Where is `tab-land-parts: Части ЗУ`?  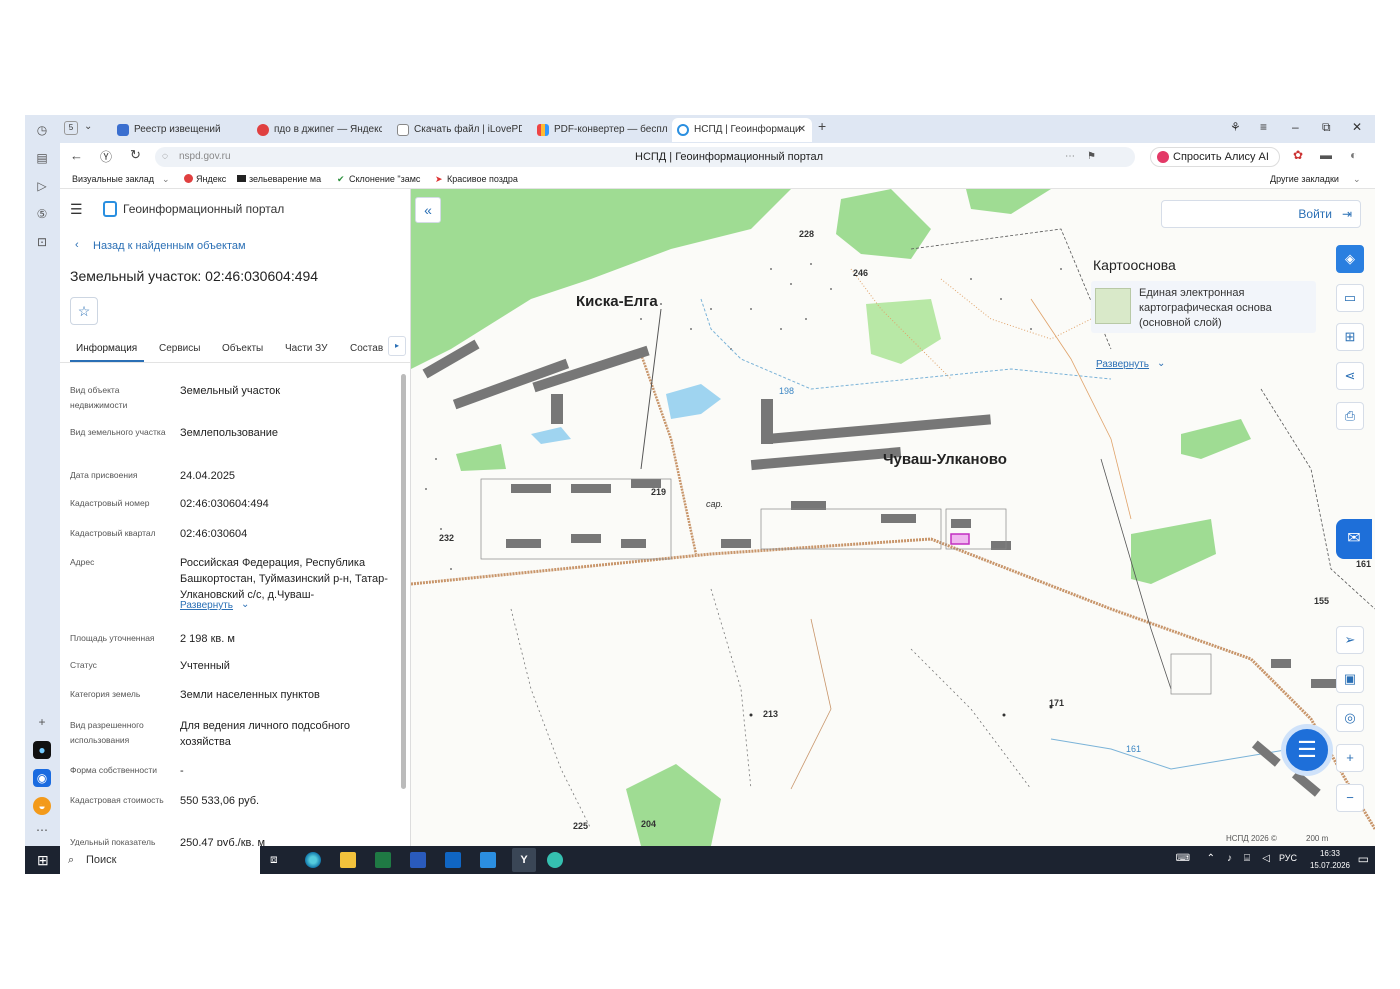 tab-land-parts: Части ЗУ is located at coordinates (306, 348).